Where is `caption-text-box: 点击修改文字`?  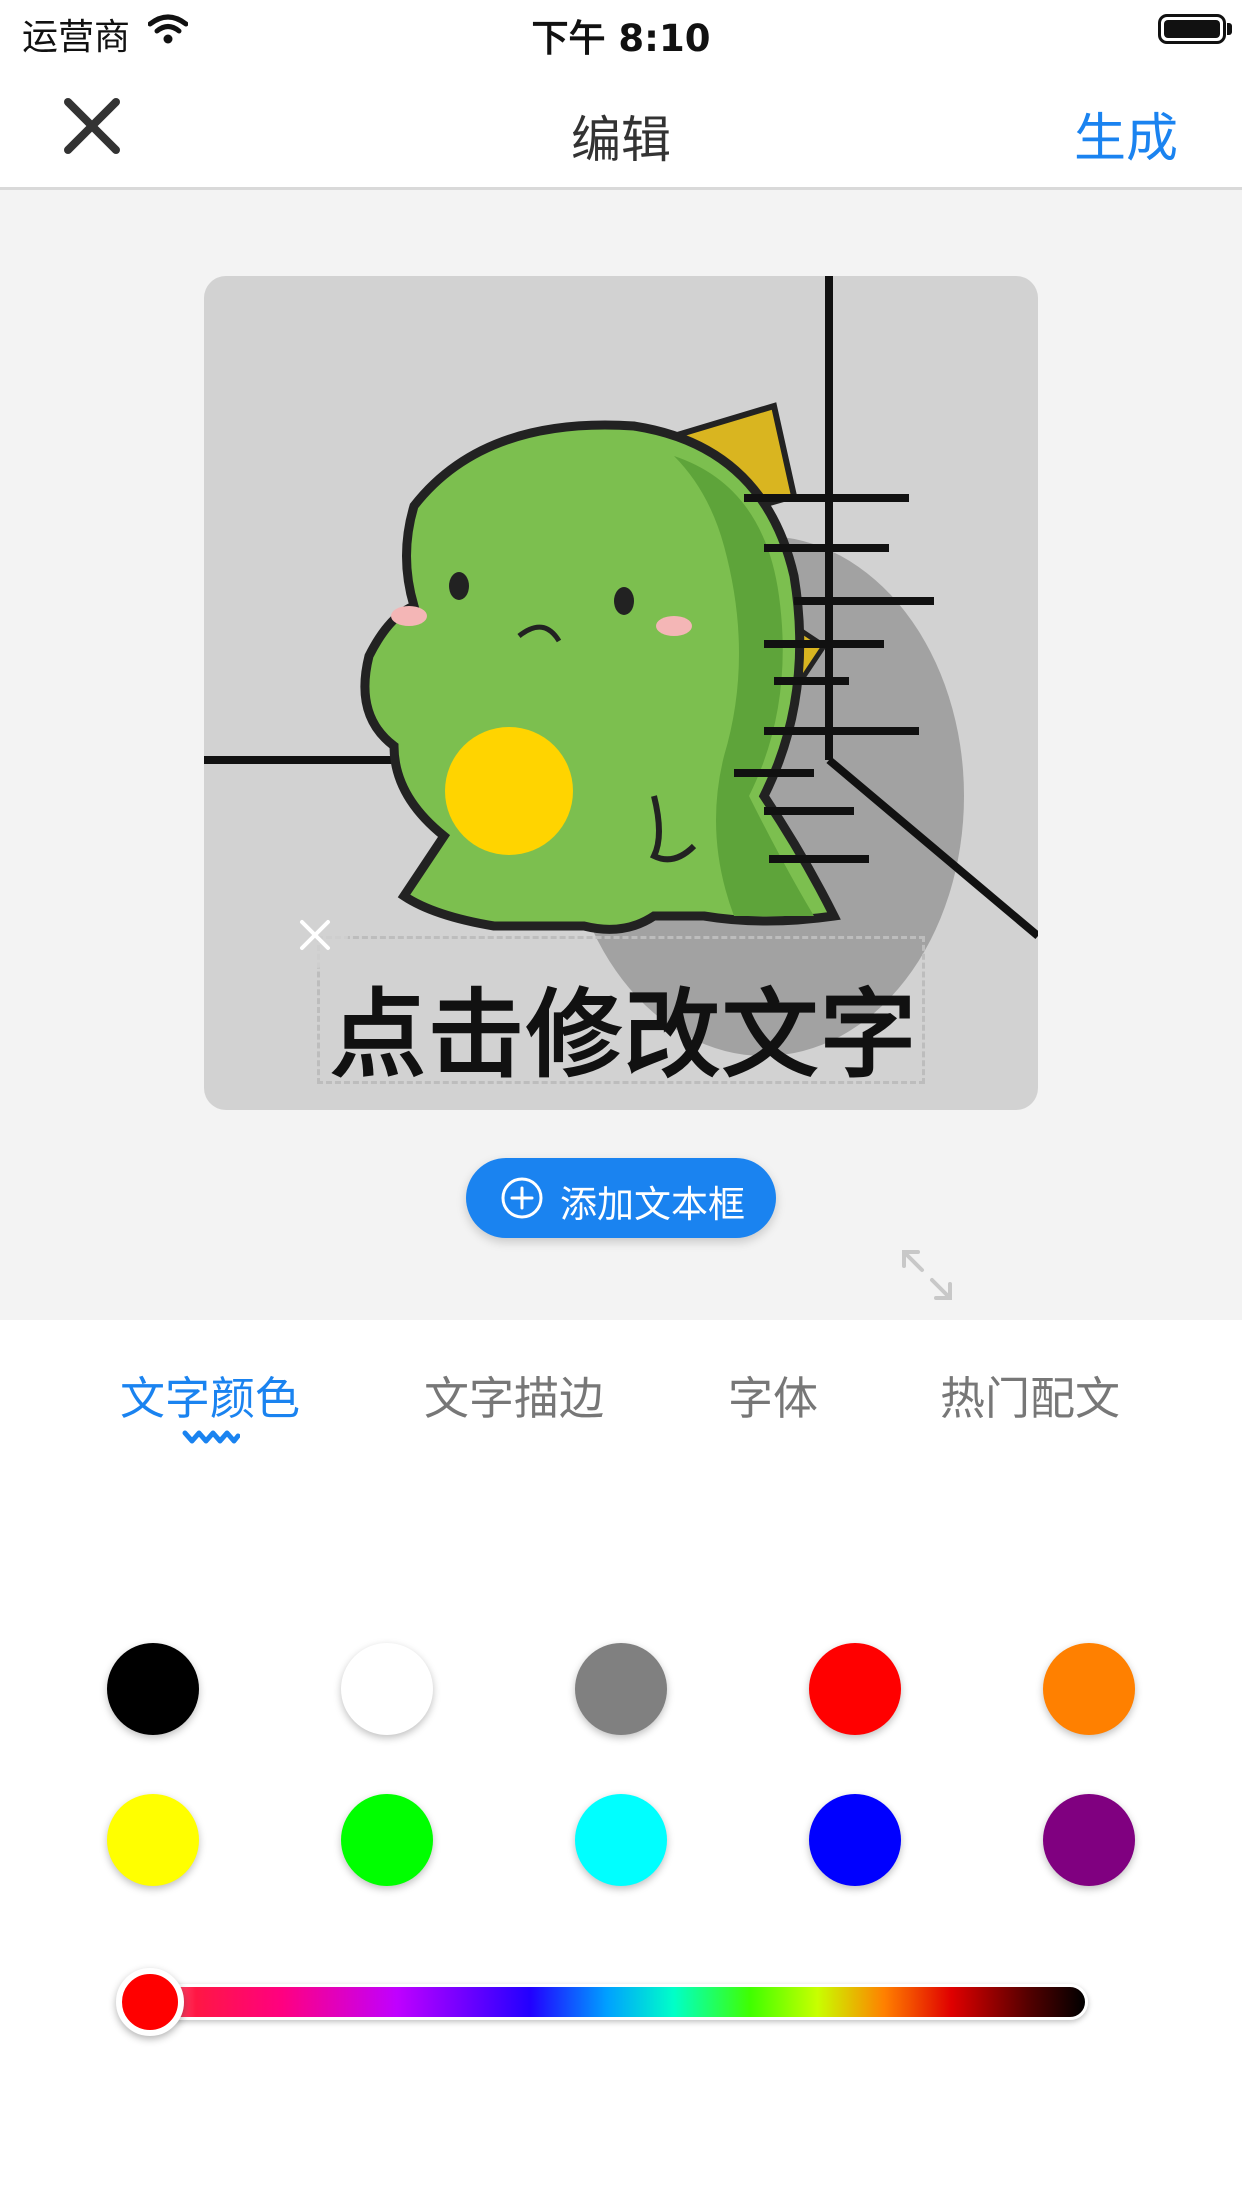
caption-text-box: 点击修改文字 is located at coordinates (621, 1013).